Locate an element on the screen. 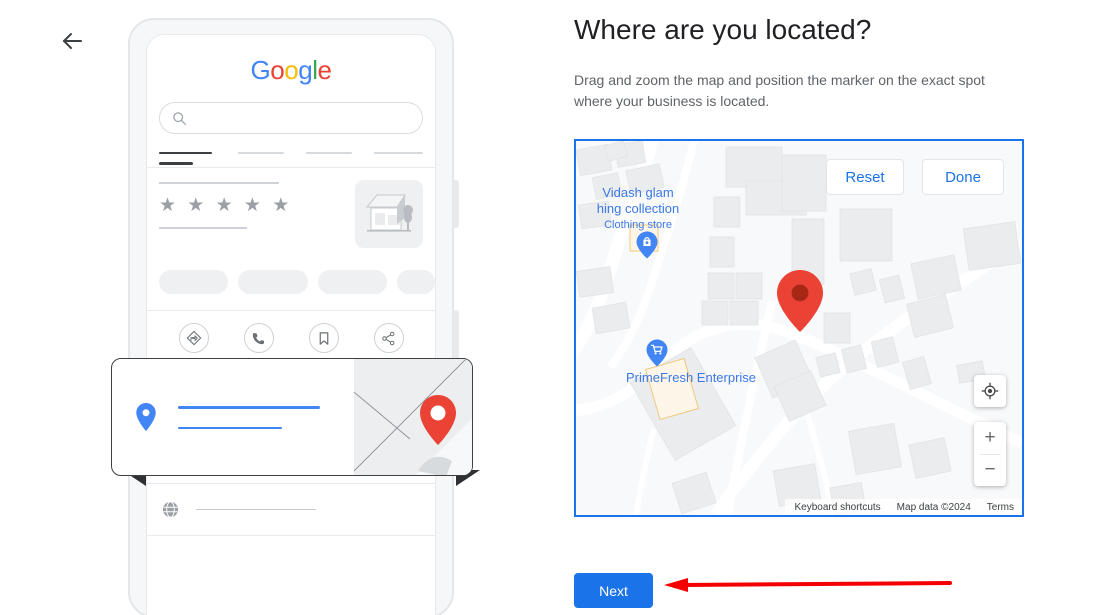  mini-map-graphic is located at coordinates (413, 417).